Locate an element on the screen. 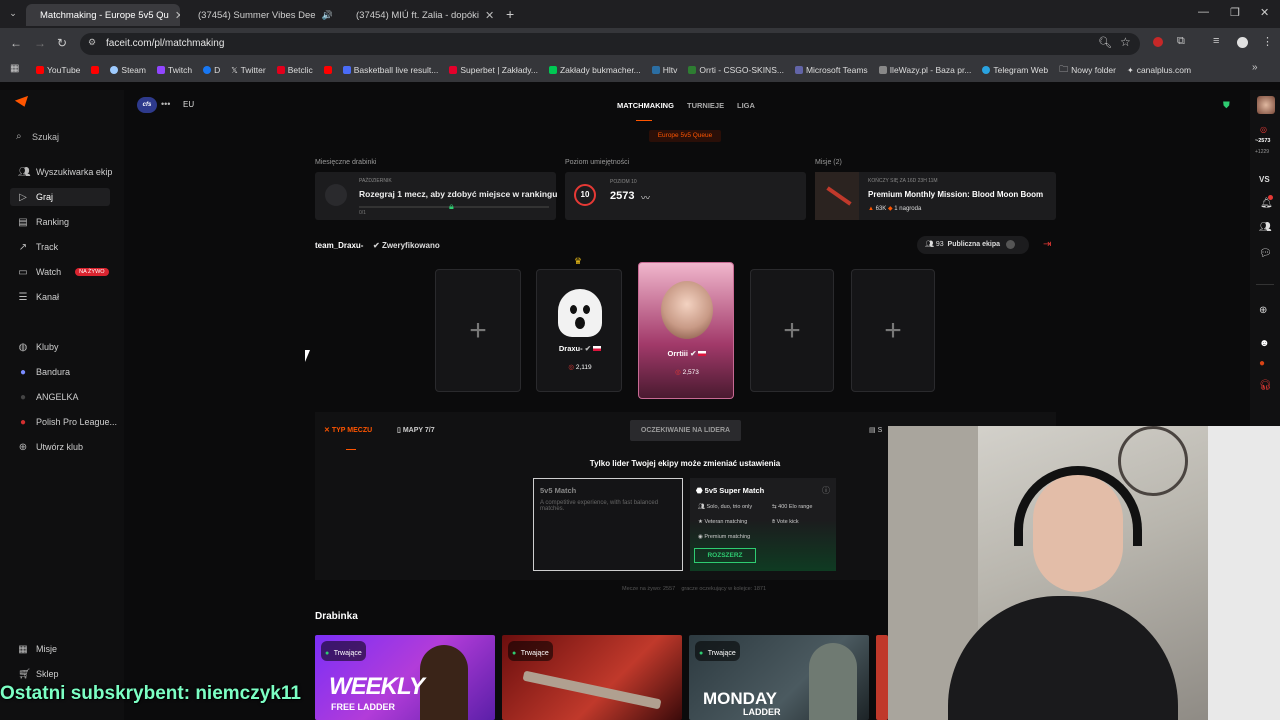 This screenshot has height=720, width=1280. forward-icon: → is located at coordinates (40, 43).